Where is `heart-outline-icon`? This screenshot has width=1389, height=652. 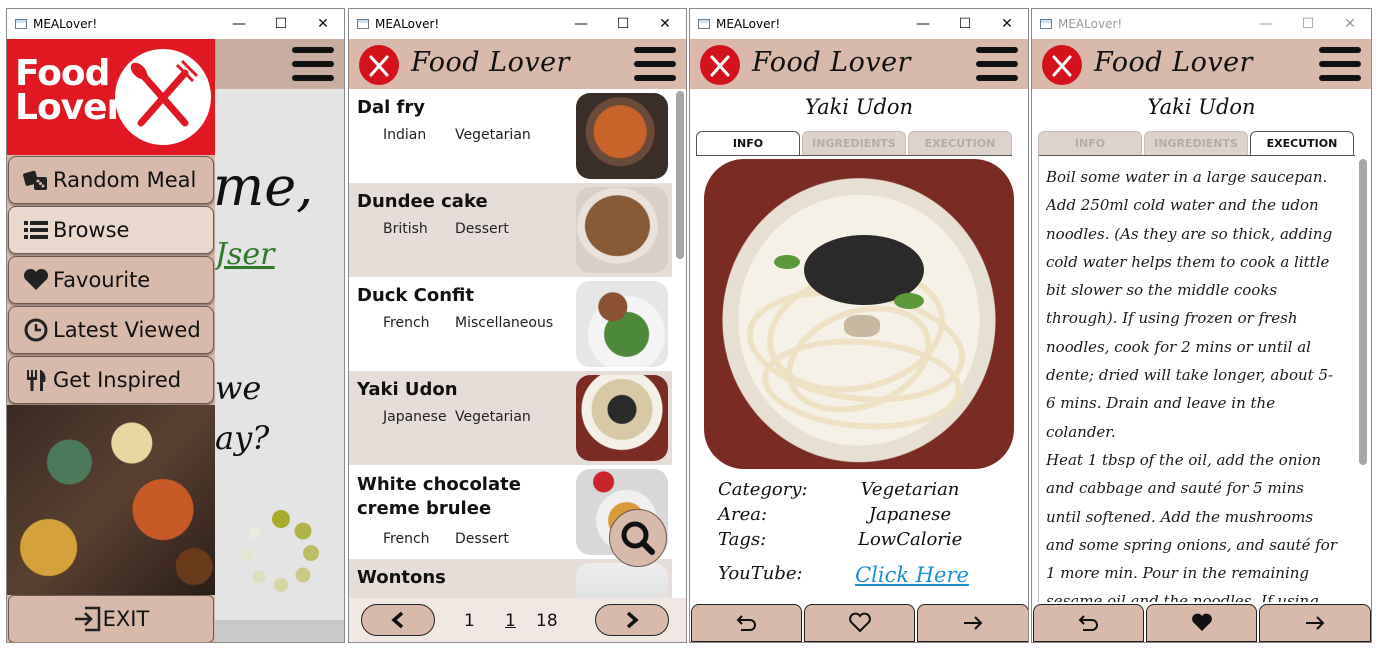 heart-outline-icon is located at coordinates (859, 622).